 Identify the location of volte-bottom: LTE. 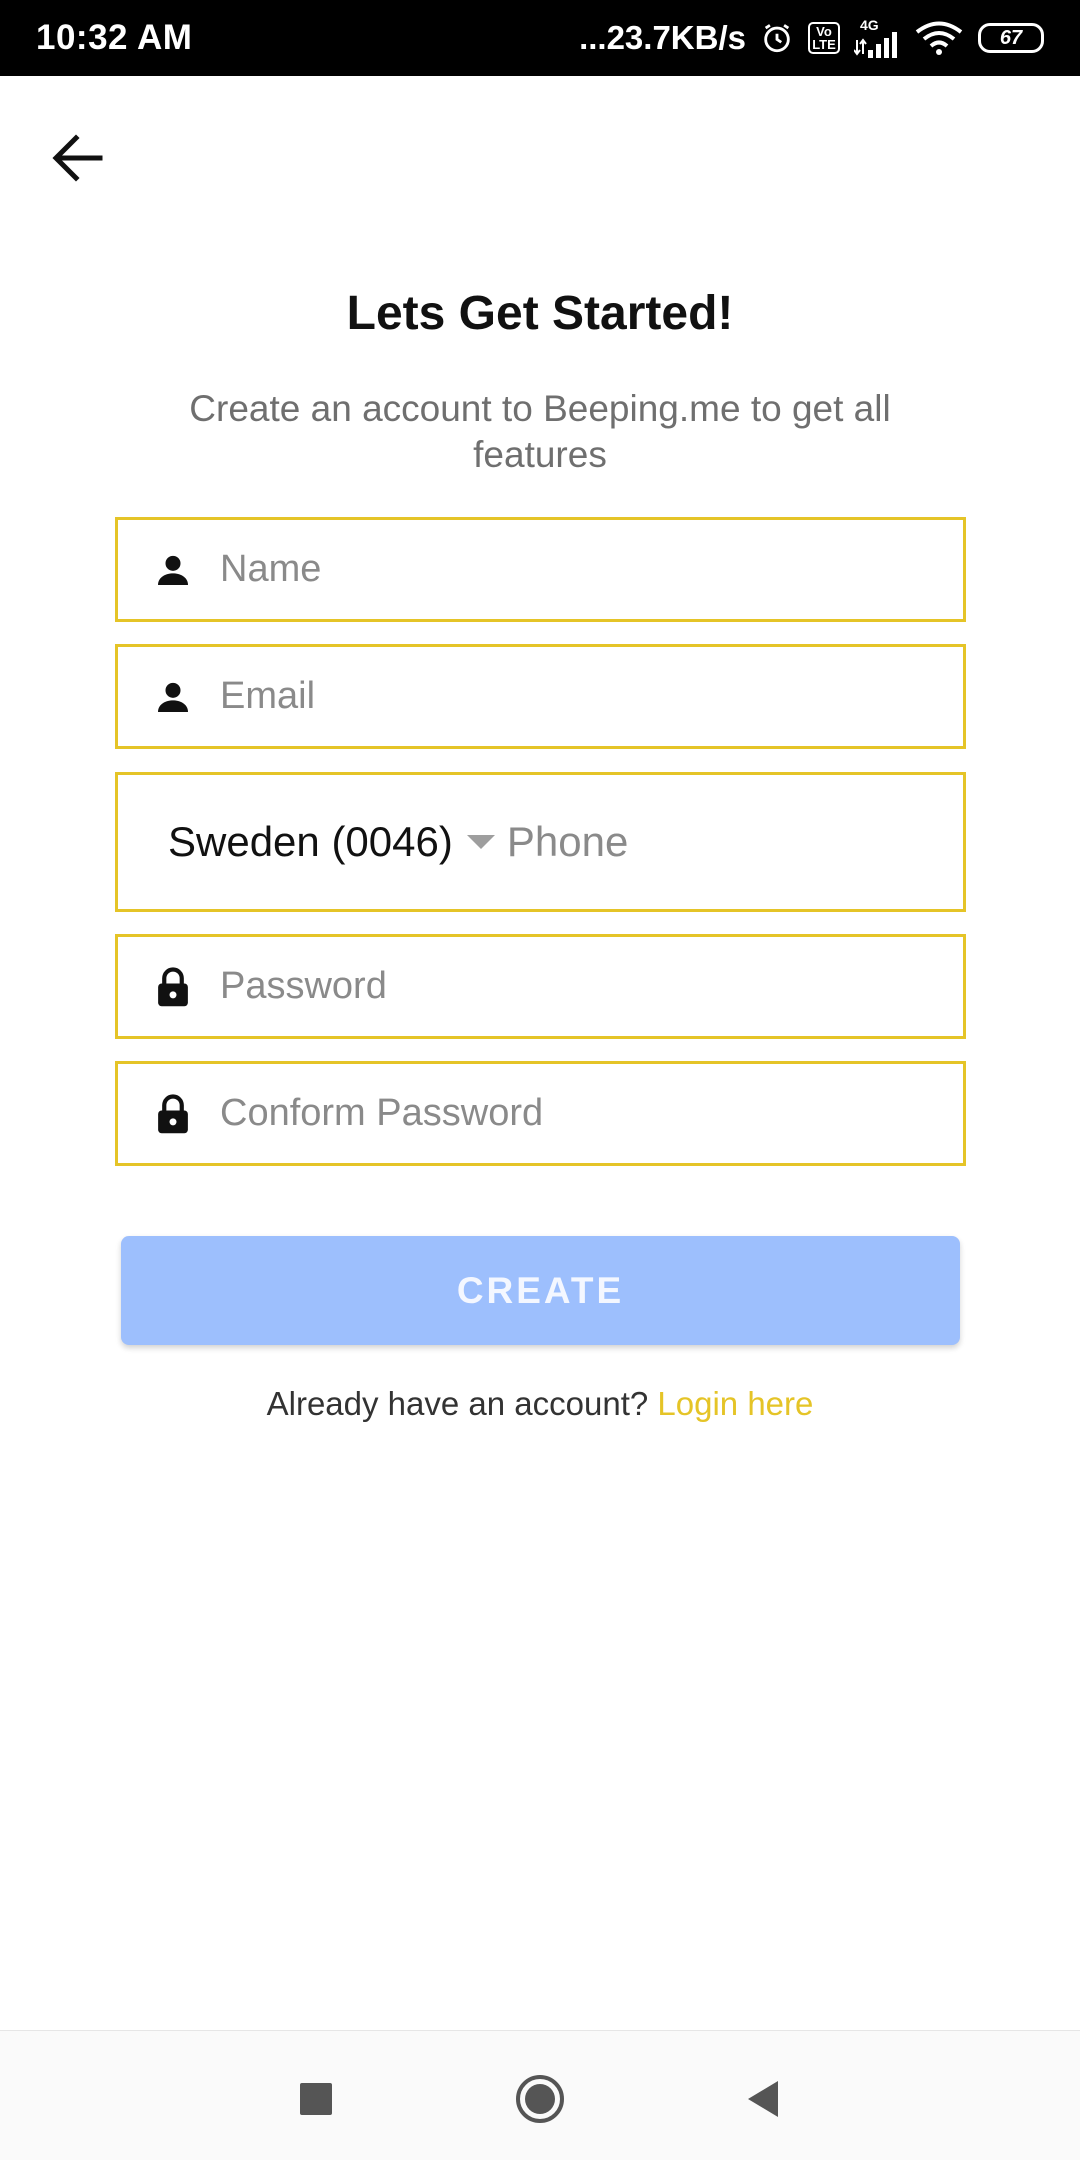
(824, 44).